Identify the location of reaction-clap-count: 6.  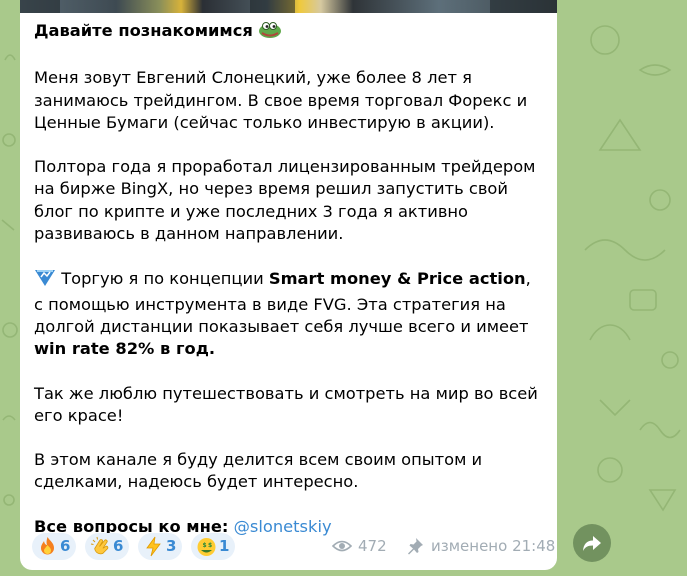
(118, 546).